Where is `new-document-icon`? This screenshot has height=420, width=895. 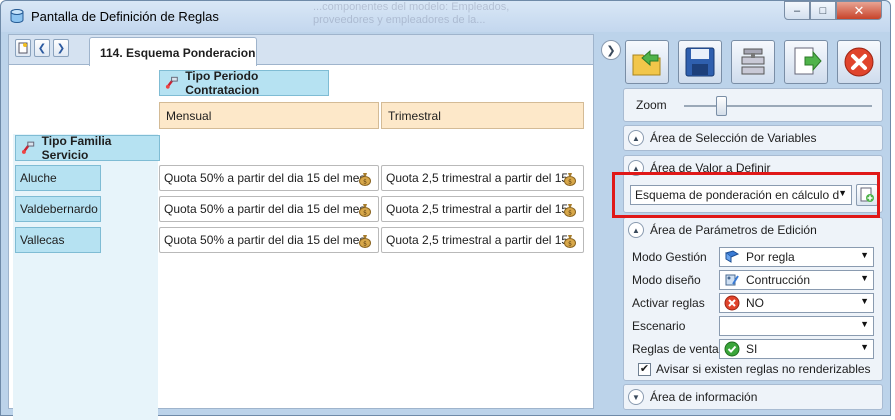 new-document-icon is located at coordinates (23, 48).